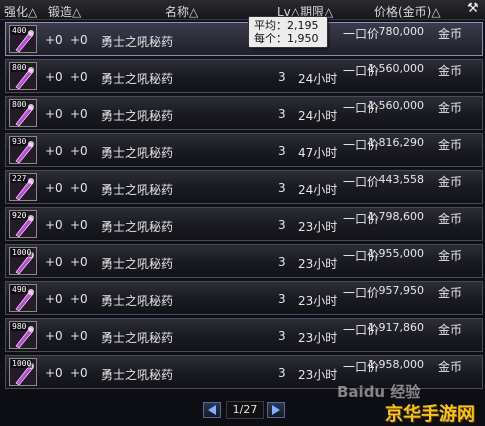  What do you see at coordinates (19, 326) in the screenshot?
I see `item-count: 980` at bounding box center [19, 326].